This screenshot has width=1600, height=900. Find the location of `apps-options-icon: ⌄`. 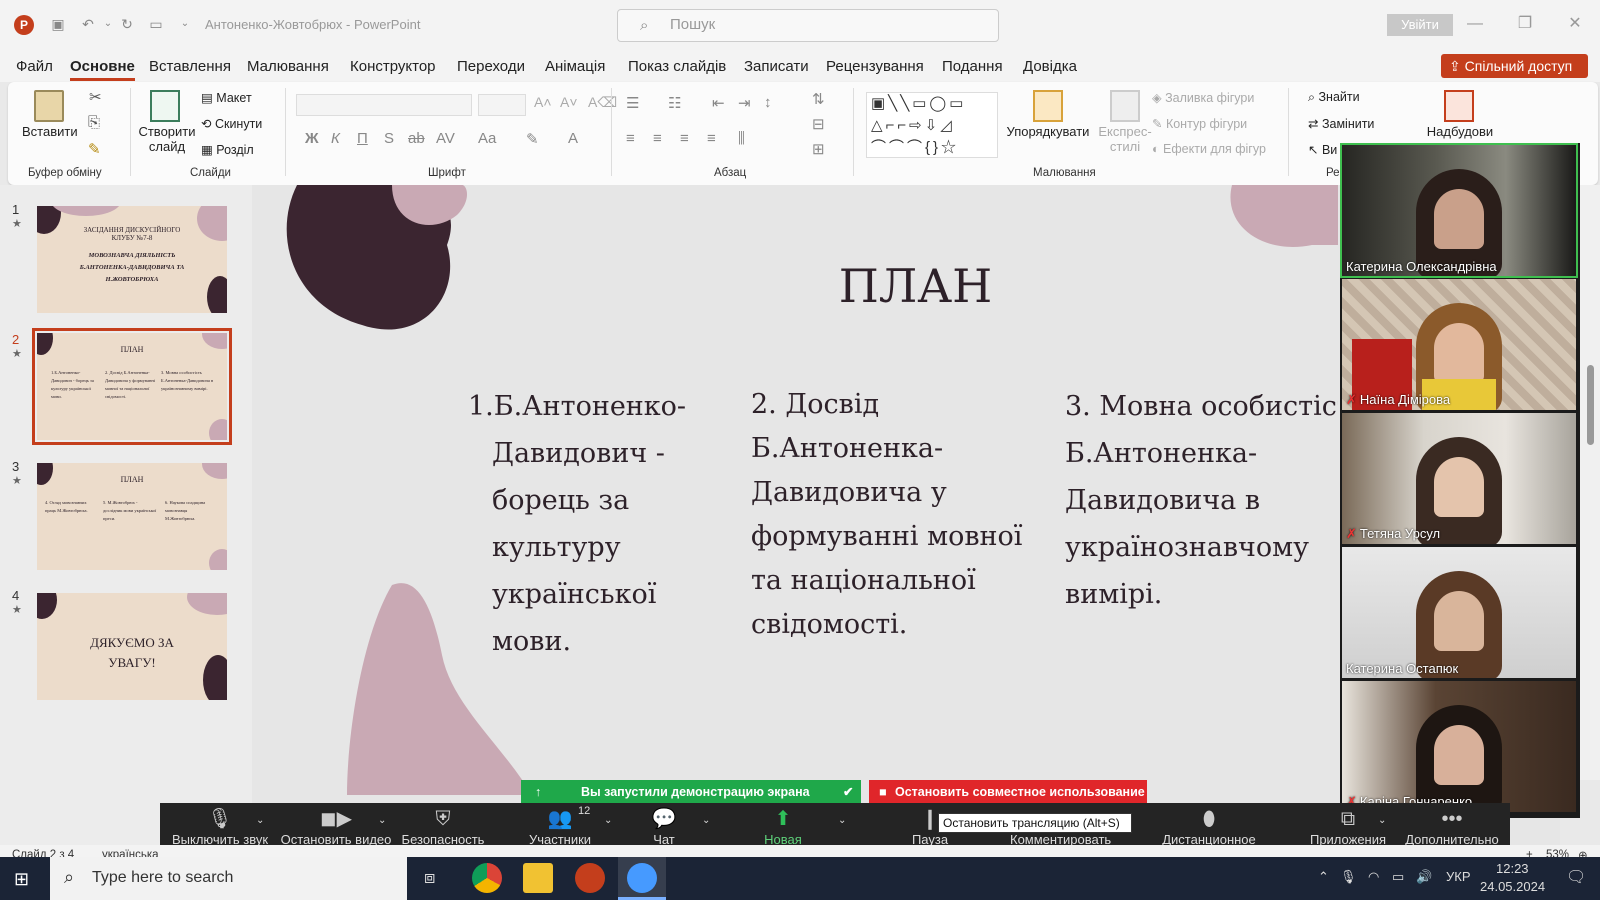

apps-options-icon: ⌄ is located at coordinates (1382, 820).